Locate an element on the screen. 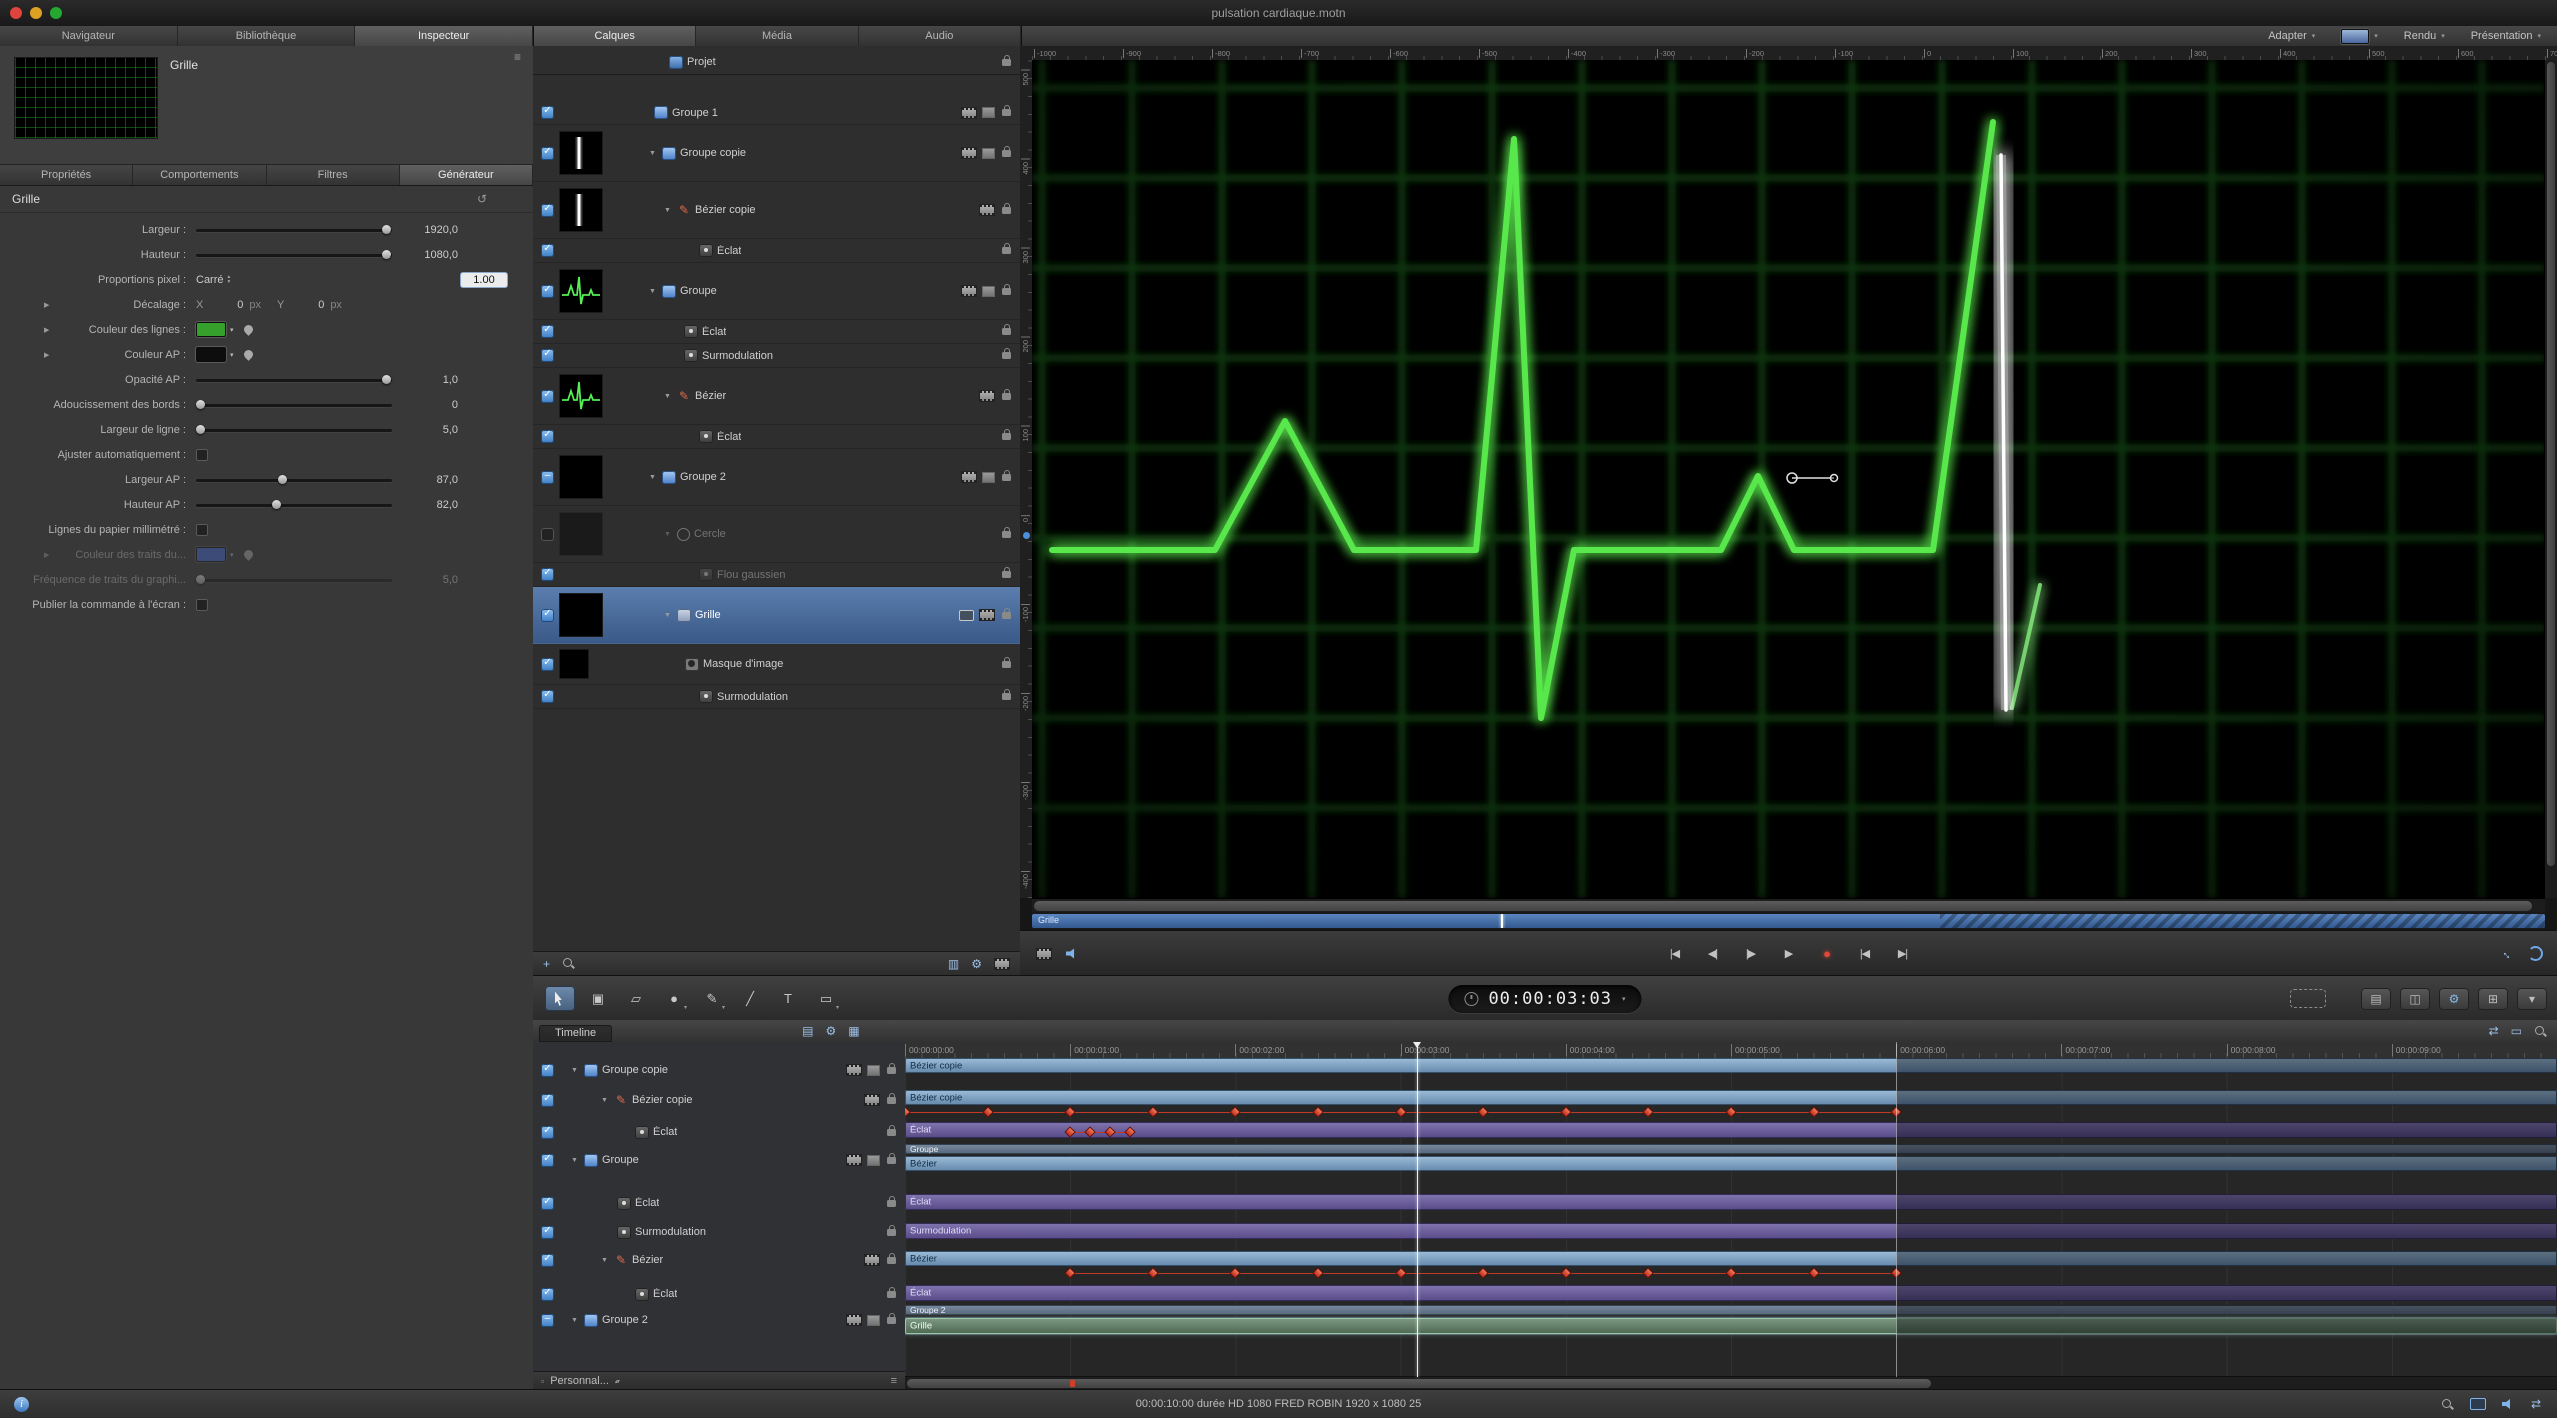  layer-row: ▼ Groupe copie is located at coordinates (776, 153).